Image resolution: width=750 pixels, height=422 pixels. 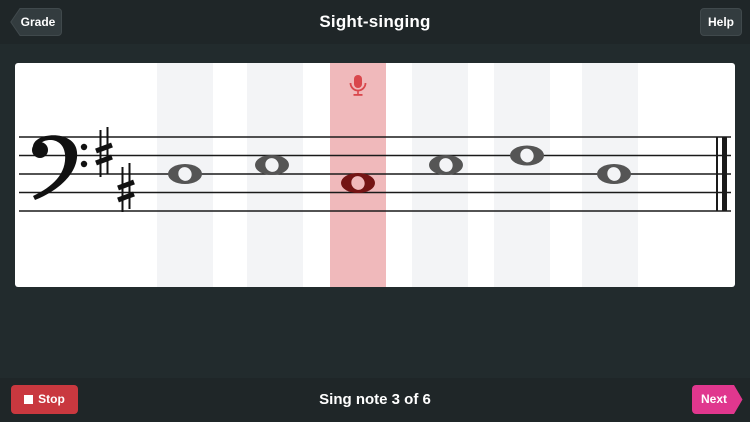 I want to click on status-text: Sing note 3 of 6, so click(x=375, y=399).